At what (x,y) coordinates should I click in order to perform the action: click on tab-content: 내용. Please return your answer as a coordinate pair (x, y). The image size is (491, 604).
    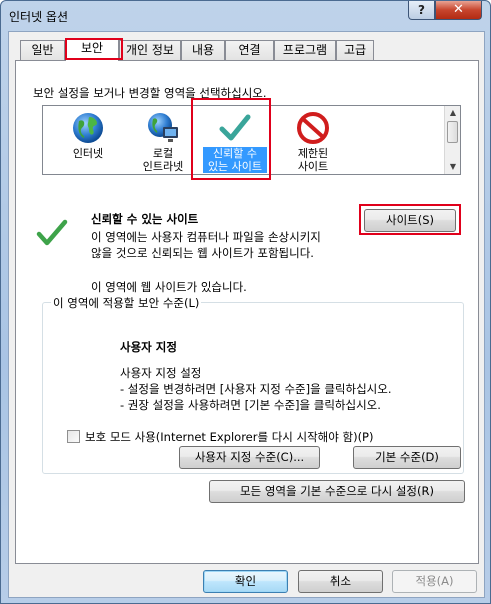
    Looking at the image, I should click on (203, 50).